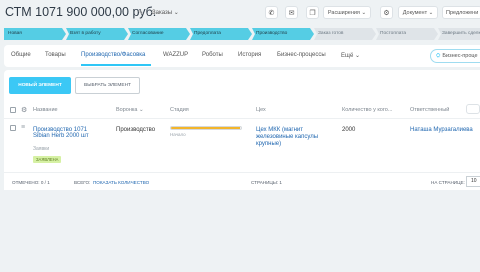 This screenshot has height=272, width=480. I want to click on business-process-button: ⛭ Бизнес-проце, so click(455, 56).